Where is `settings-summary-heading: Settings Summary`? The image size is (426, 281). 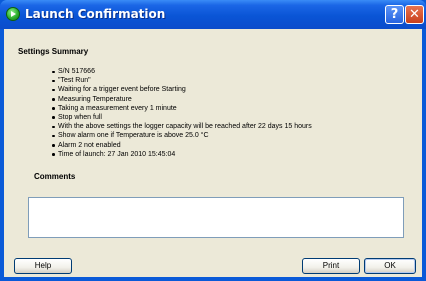 settings-summary-heading: Settings Summary is located at coordinates (53, 51).